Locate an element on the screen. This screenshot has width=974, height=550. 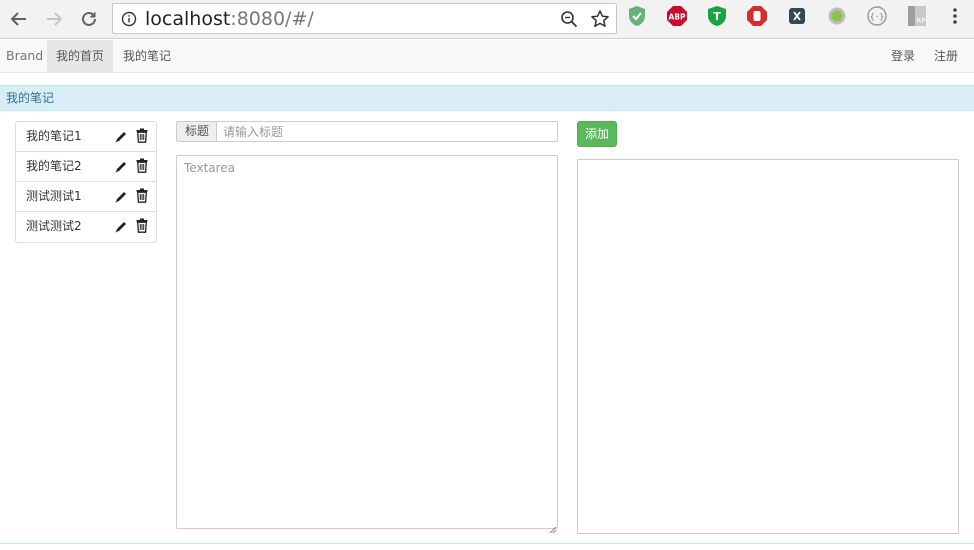
url-path: :8080/#/ is located at coordinates (272, 19).